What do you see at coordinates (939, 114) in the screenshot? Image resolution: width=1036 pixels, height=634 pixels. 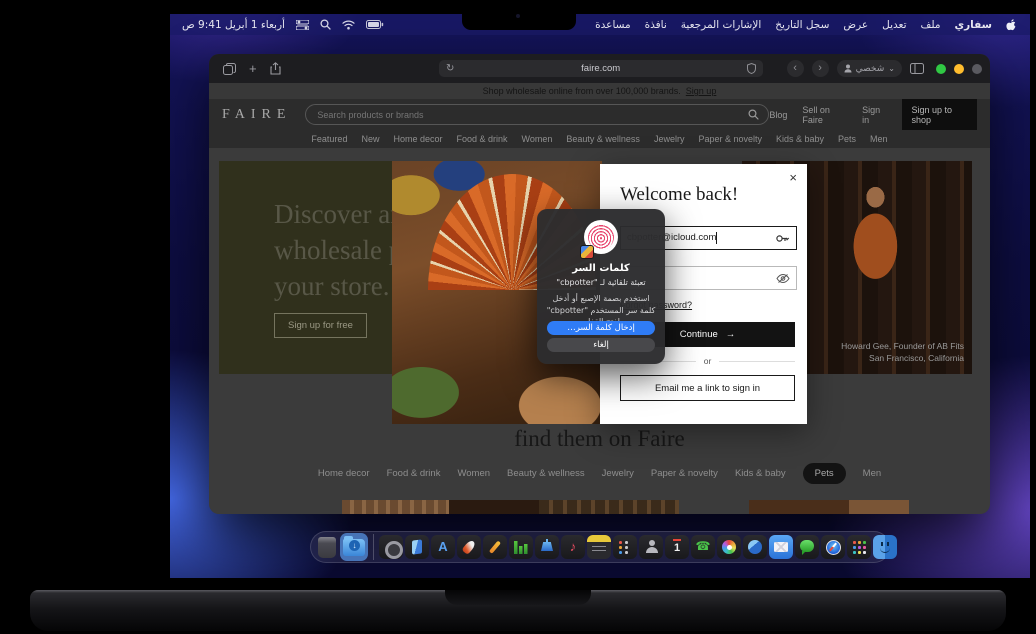 I see `sign-up-button: Sign up to shop` at bounding box center [939, 114].